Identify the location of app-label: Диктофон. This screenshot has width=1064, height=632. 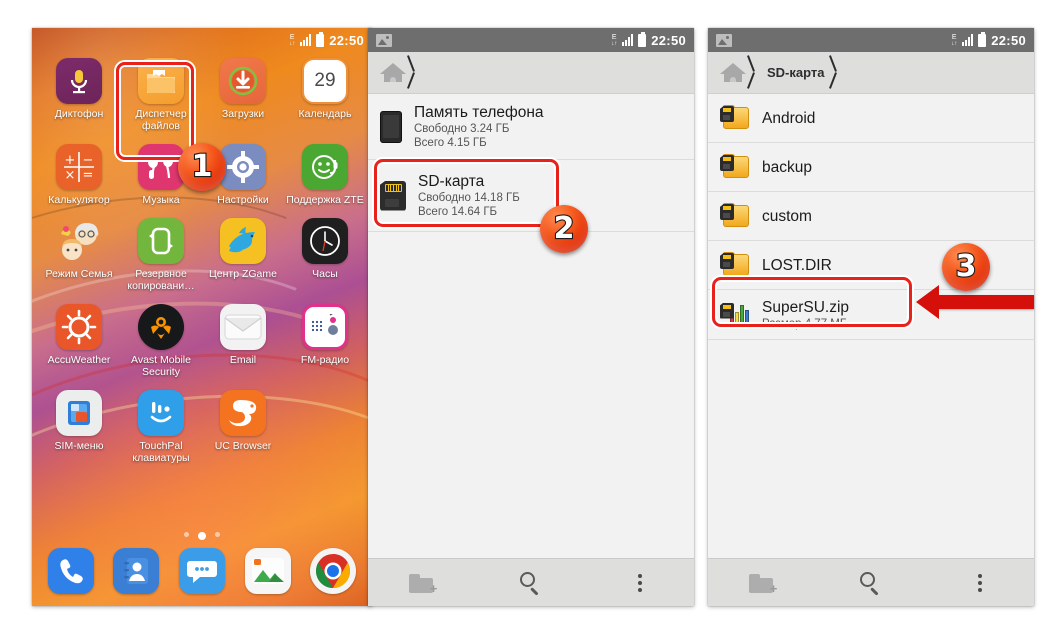
(79, 114).